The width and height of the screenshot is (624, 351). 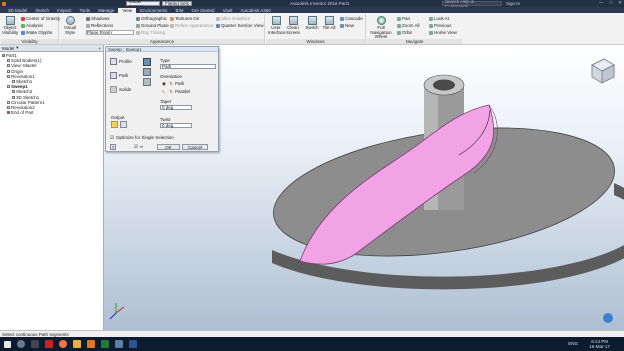 I want to click on clock: 8:14 PM 16-Mar-17, so click(x=599, y=344).